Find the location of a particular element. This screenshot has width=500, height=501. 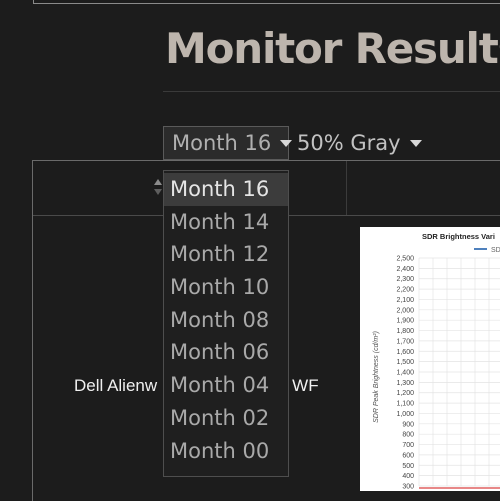

y-tick-label: 2,200 is located at coordinates (405, 290).